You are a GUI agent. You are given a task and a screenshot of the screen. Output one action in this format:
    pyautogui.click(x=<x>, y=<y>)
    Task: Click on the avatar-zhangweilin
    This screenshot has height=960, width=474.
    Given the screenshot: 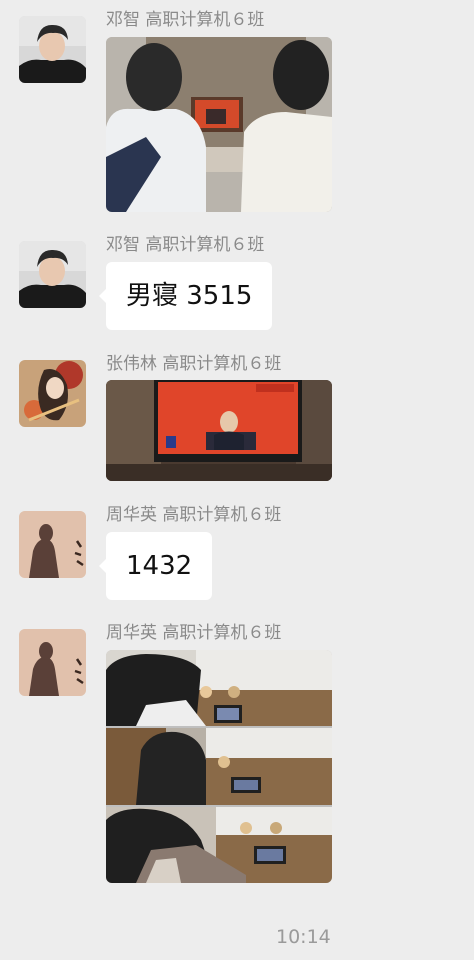 What is the action you would take?
    pyautogui.click(x=52, y=393)
    